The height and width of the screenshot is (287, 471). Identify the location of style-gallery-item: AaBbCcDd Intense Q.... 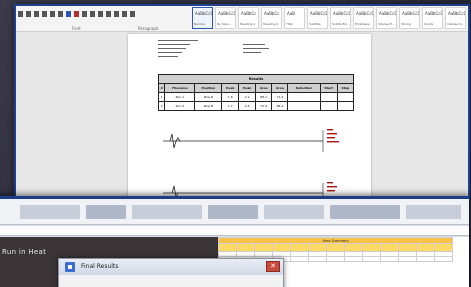
(455, 18).